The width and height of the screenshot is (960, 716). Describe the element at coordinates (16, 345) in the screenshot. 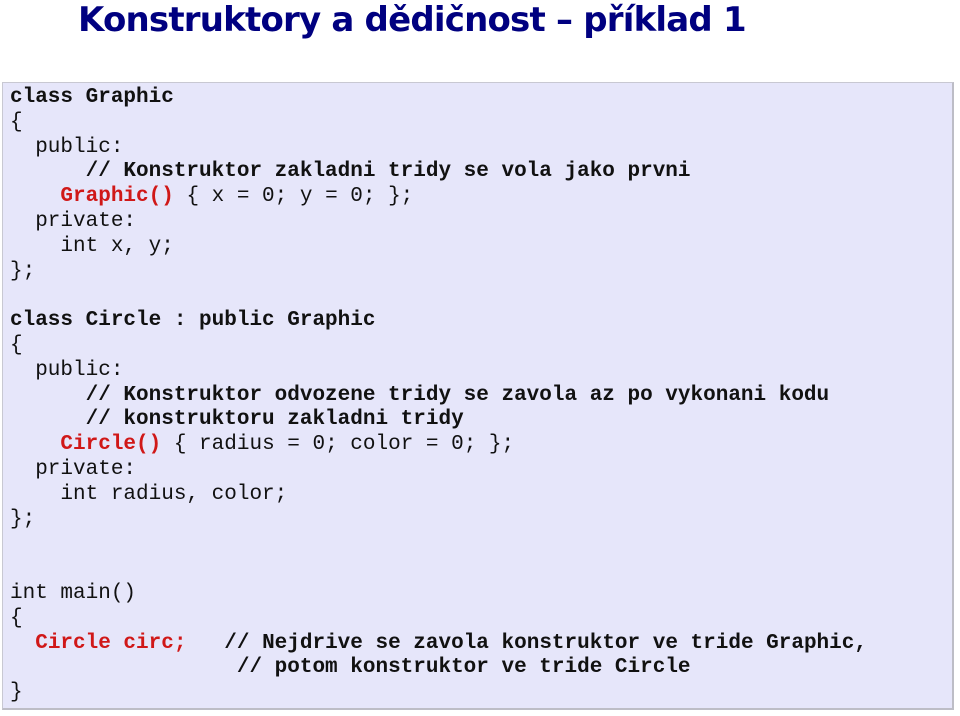

I see `circle-open-brace: {` at that location.